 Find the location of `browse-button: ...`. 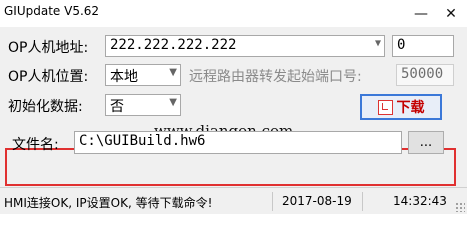

browse-button: ... is located at coordinates (426, 142).